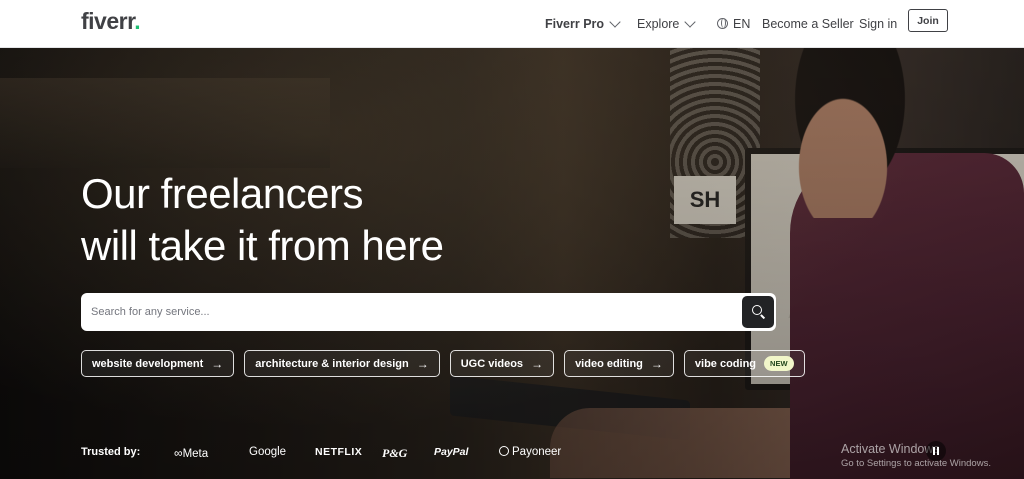  Describe the element at coordinates (395, 453) in the screenshot. I see `pg-logo: P&G` at that location.